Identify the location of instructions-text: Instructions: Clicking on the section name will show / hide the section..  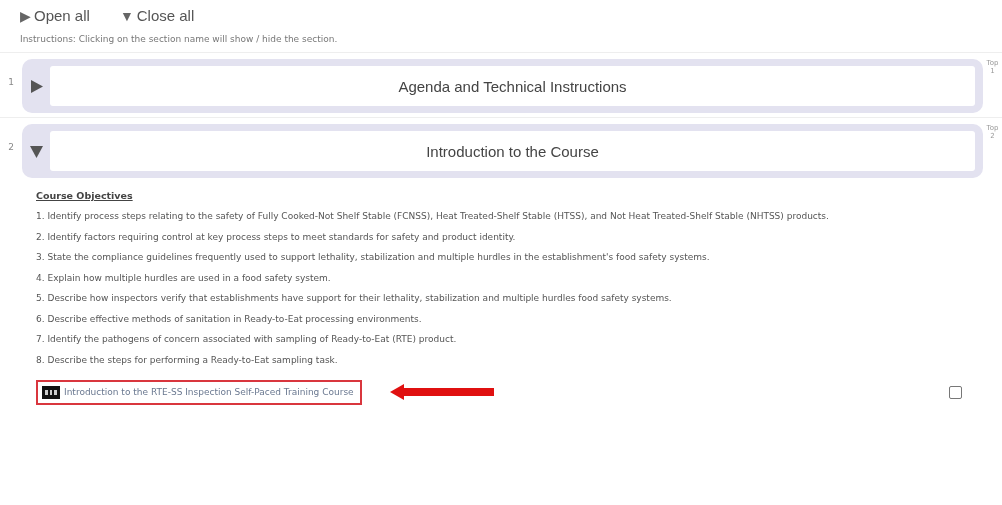
(179, 39).